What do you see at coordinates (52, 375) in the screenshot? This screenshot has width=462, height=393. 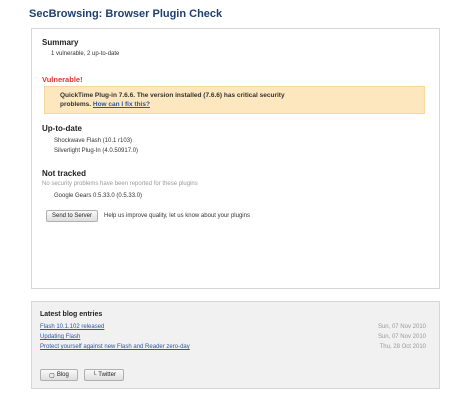 I see `blog-icon: ▢` at bounding box center [52, 375].